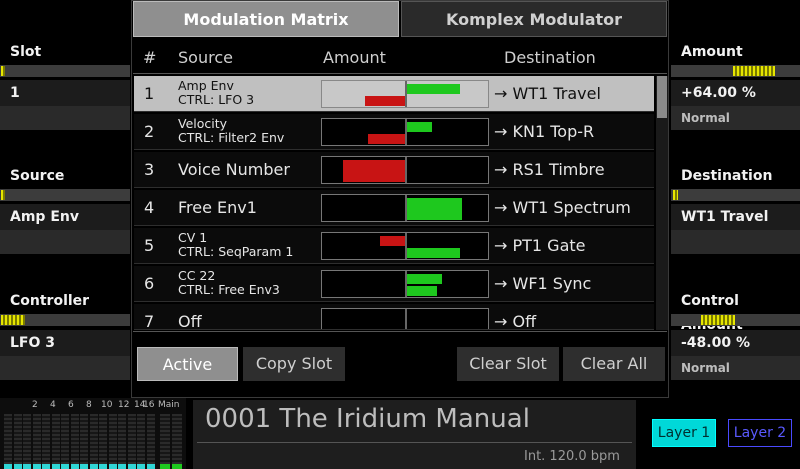 The width and height of the screenshot is (800, 469). What do you see at coordinates (735, 320) in the screenshot?
I see `control-amount-knob-bar` at bounding box center [735, 320].